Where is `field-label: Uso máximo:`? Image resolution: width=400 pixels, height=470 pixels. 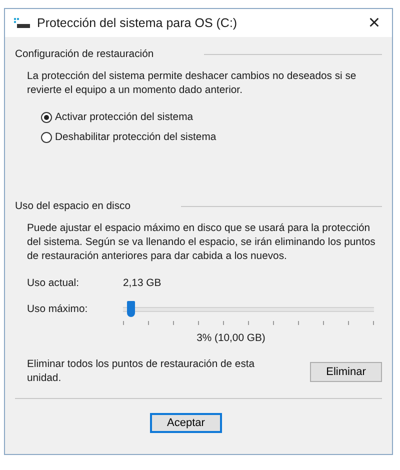 field-label: Uso máximo: is located at coordinates (58, 309).